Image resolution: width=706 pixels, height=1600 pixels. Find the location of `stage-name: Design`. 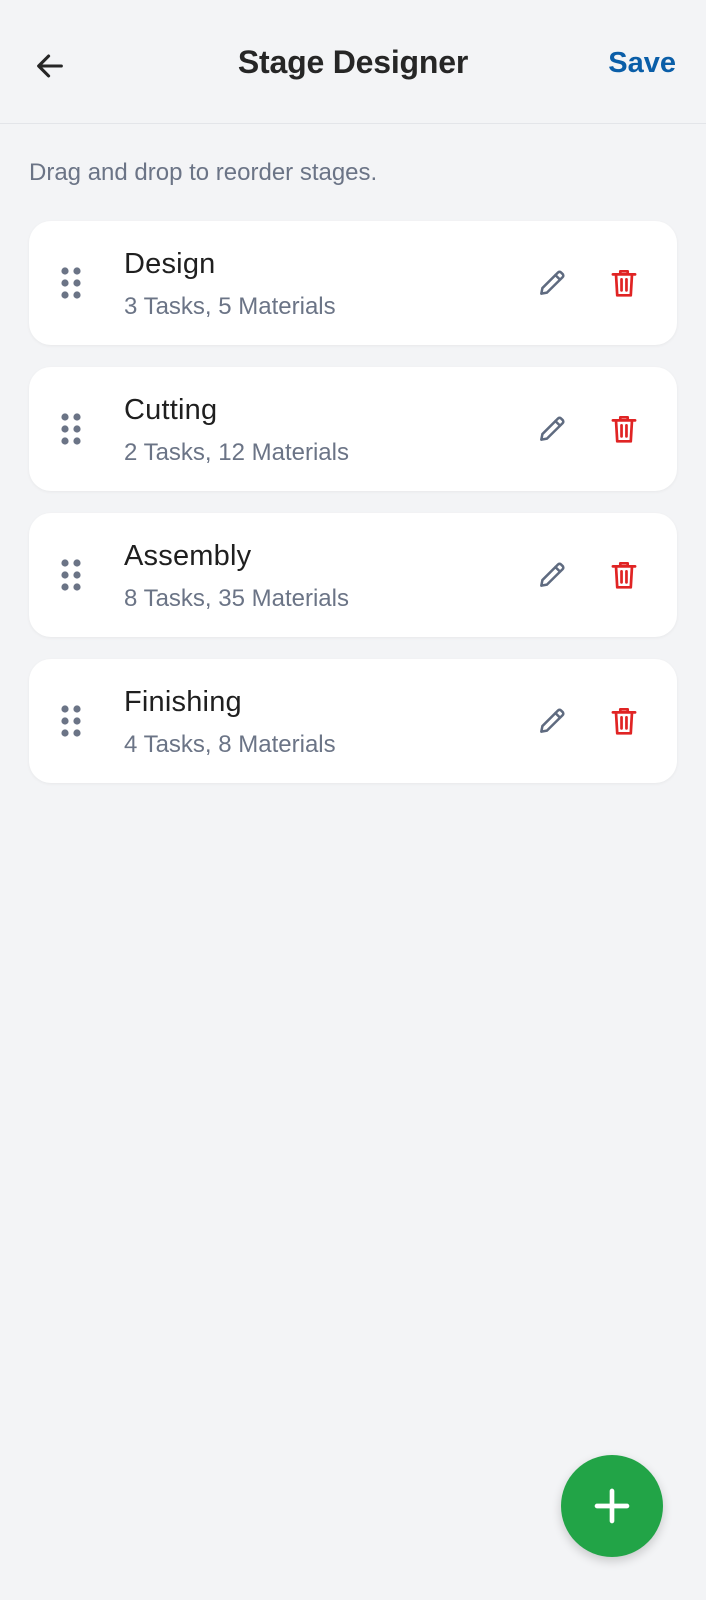

stage-name: Design is located at coordinates (170, 264).